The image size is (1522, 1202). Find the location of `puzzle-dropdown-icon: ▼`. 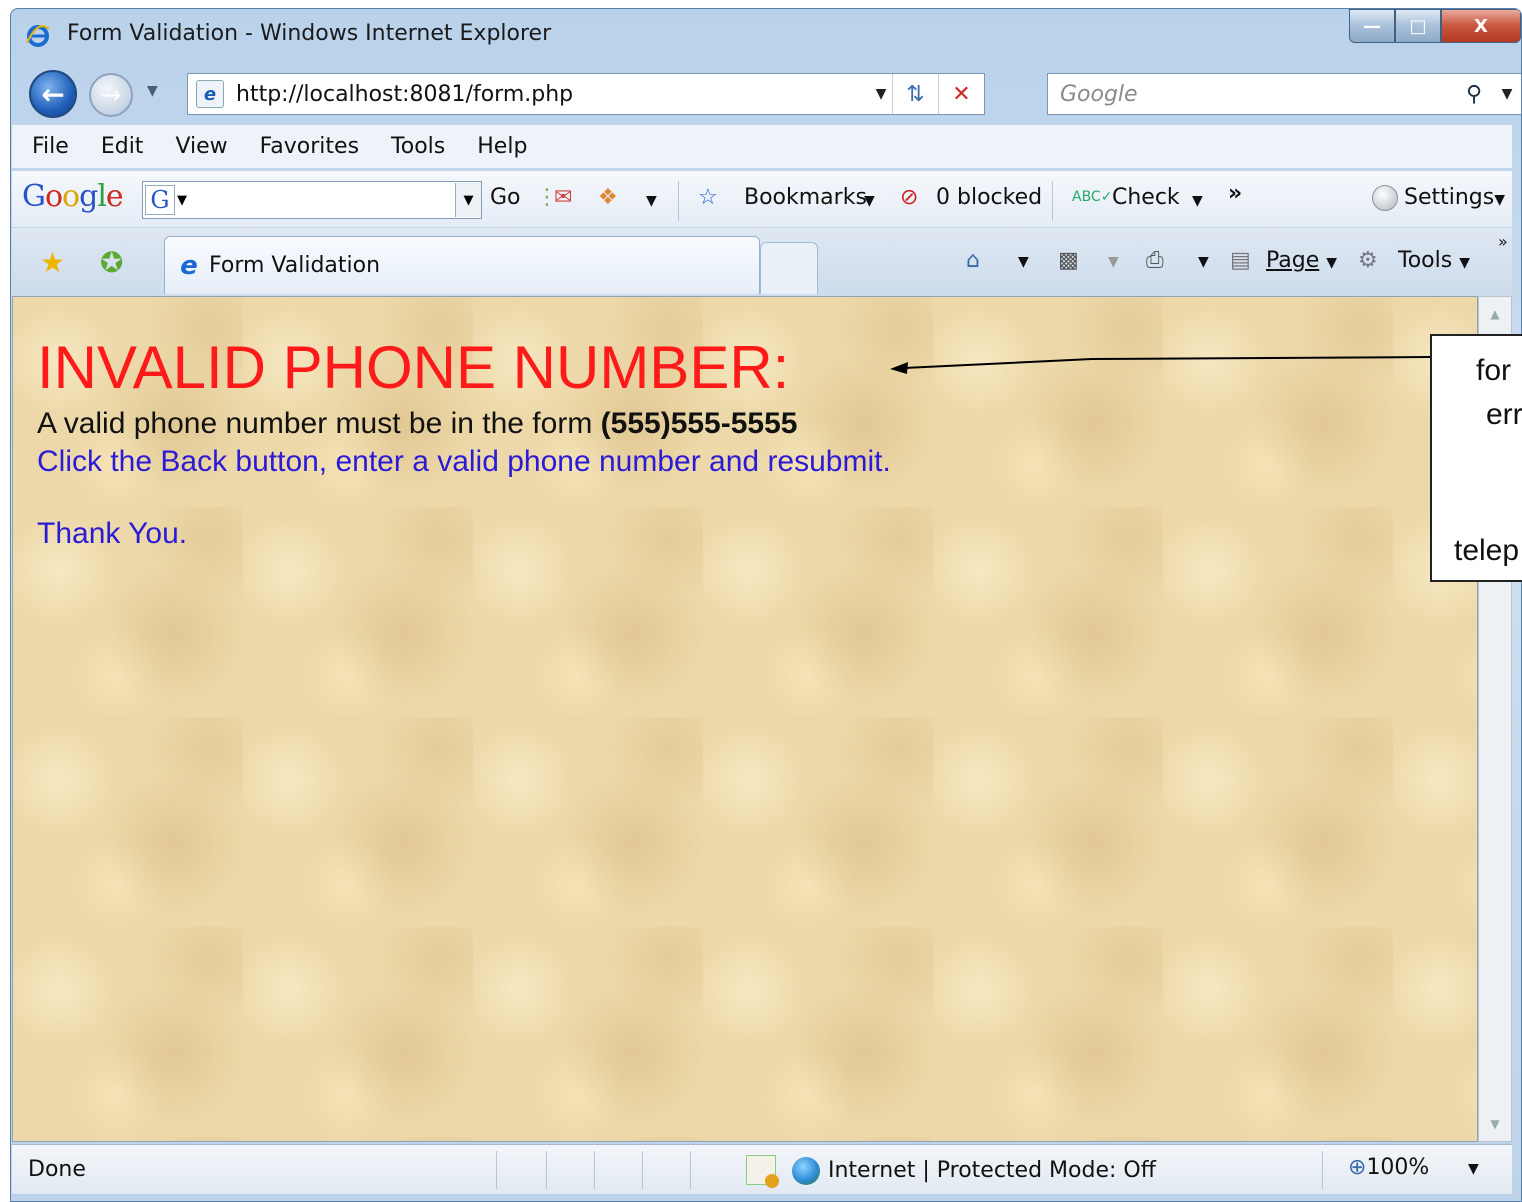

puzzle-dropdown-icon: ▼ is located at coordinates (651, 201).